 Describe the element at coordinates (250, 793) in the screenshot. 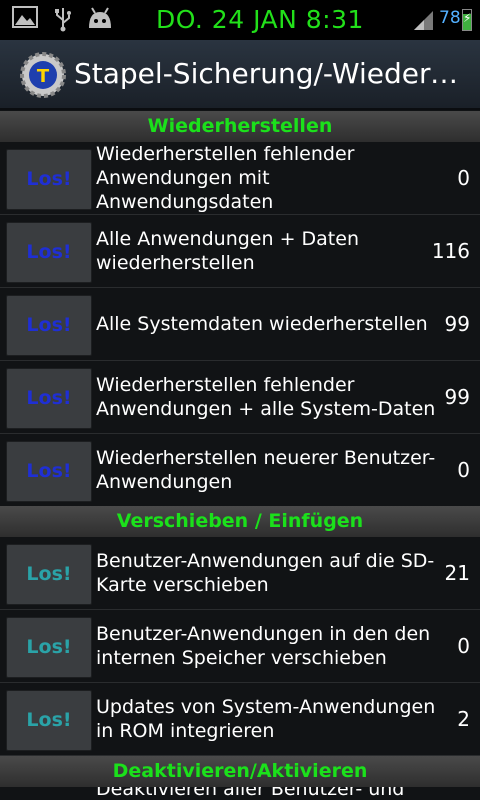

I see `item-label: Deaktivieren aller Benutzer- und` at that location.